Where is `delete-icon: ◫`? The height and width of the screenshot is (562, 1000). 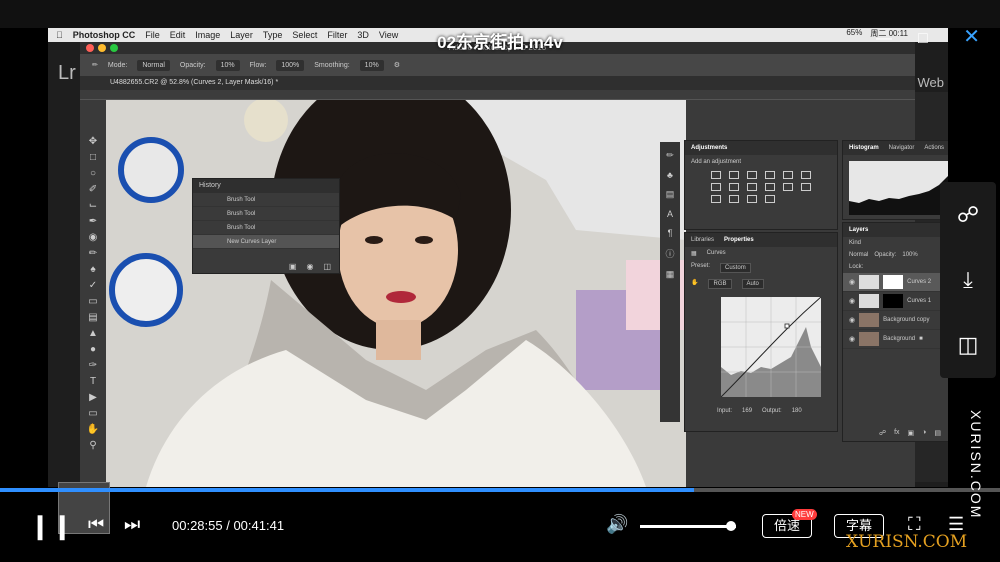
delete-icon: ◫ is located at coordinates (968, 345).